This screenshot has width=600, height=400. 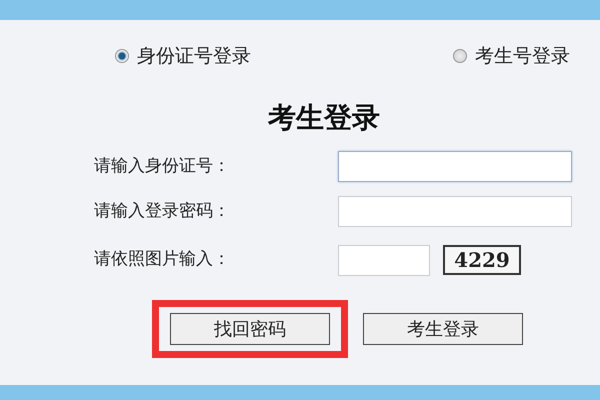 I want to click on captcha-image: 4229, so click(x=482, y=260).